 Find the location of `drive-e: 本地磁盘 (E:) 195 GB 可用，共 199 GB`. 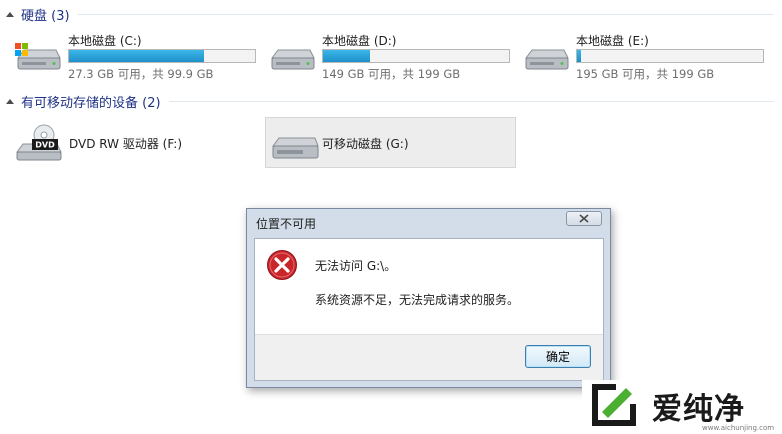

drive-e: 本地磁盘 (E:) 195 GB 可用，共 199 GB is located at coordinates (647, 57).